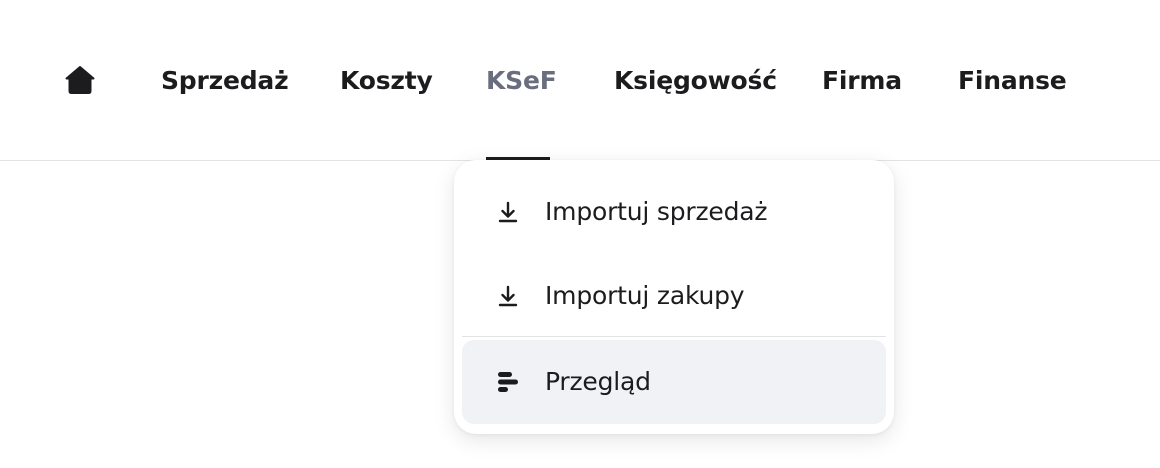 This screenshot has width=1160, height=468. What do you see at coordinates (645, 295) in the screenshot?
I see `menu-item-label: Importuj zakupy` at bounding box center [645, 295].